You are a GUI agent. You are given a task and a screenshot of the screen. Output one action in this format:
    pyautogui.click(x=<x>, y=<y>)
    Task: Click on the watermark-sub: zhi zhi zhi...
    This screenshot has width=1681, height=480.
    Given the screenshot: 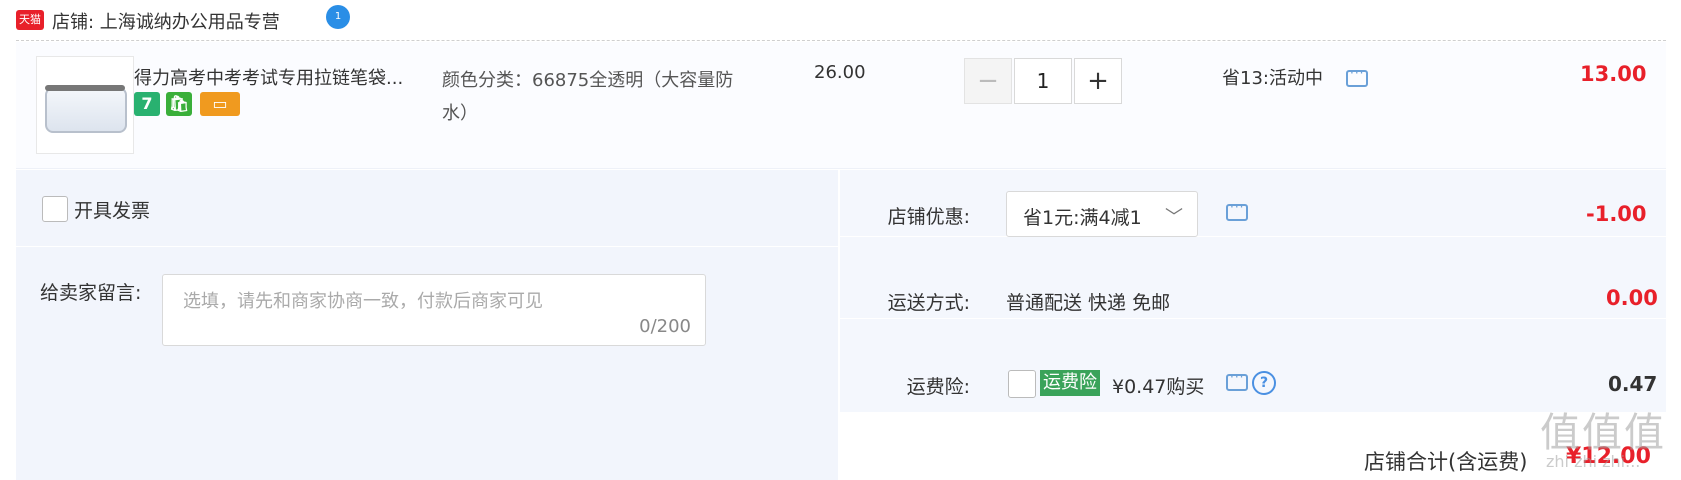 What is the action you would take?
    pyautogui.click(x=1593, y=461)
    